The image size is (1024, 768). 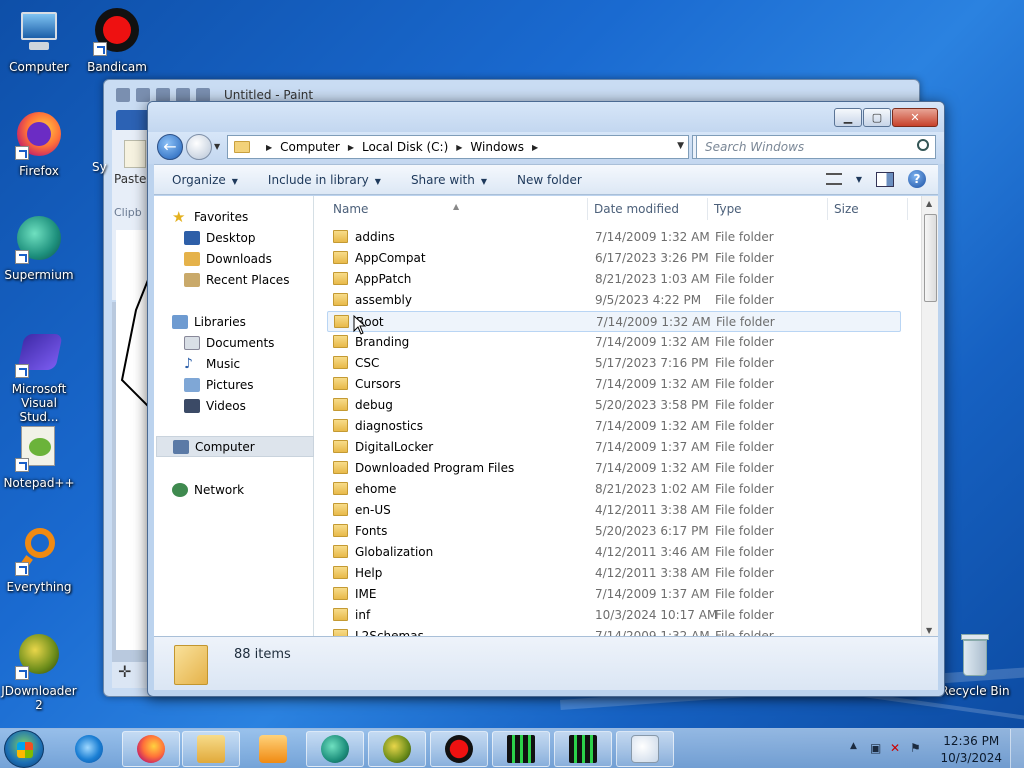 I want to click on recent-pages-dropdown: ▼, so click(x=217, y=146).